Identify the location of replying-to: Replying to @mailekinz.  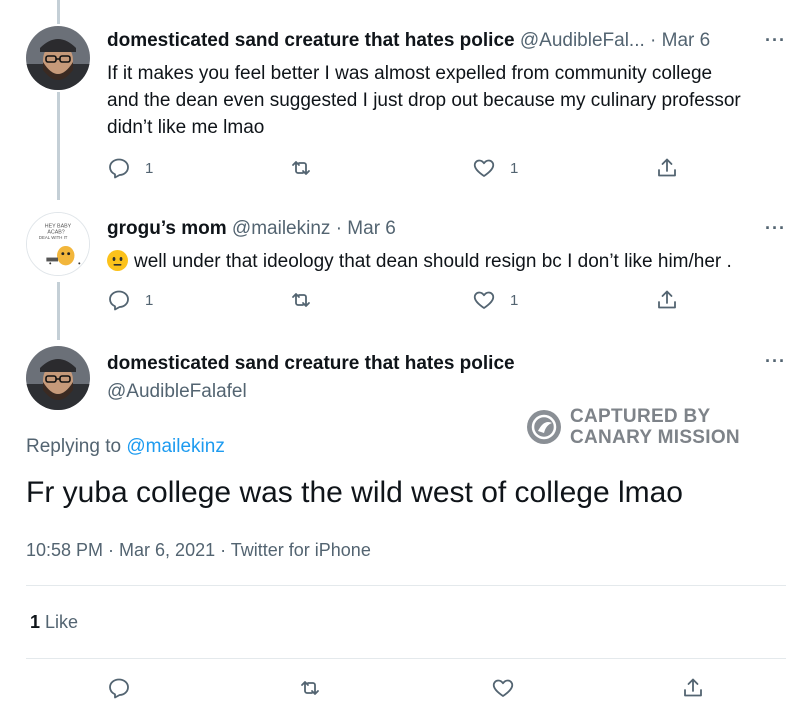
(125, 447).